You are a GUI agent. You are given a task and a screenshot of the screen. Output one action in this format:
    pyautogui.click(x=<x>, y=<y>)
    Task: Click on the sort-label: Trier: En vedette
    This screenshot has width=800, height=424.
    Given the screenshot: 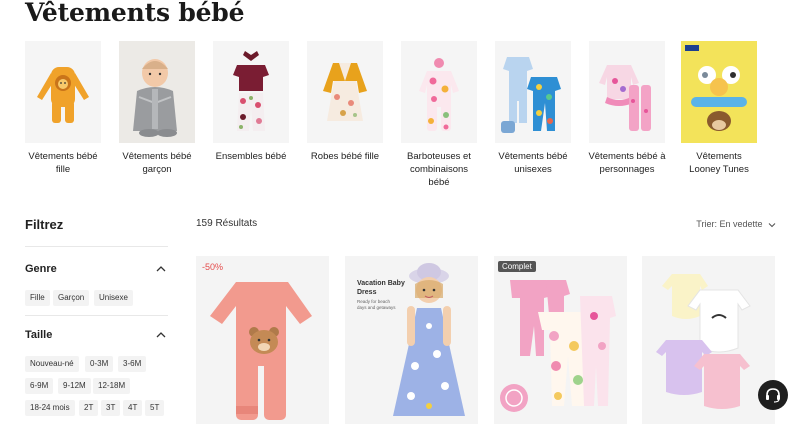 What is the action you would take?
    pyautogui.click(x=729, y=224)
    